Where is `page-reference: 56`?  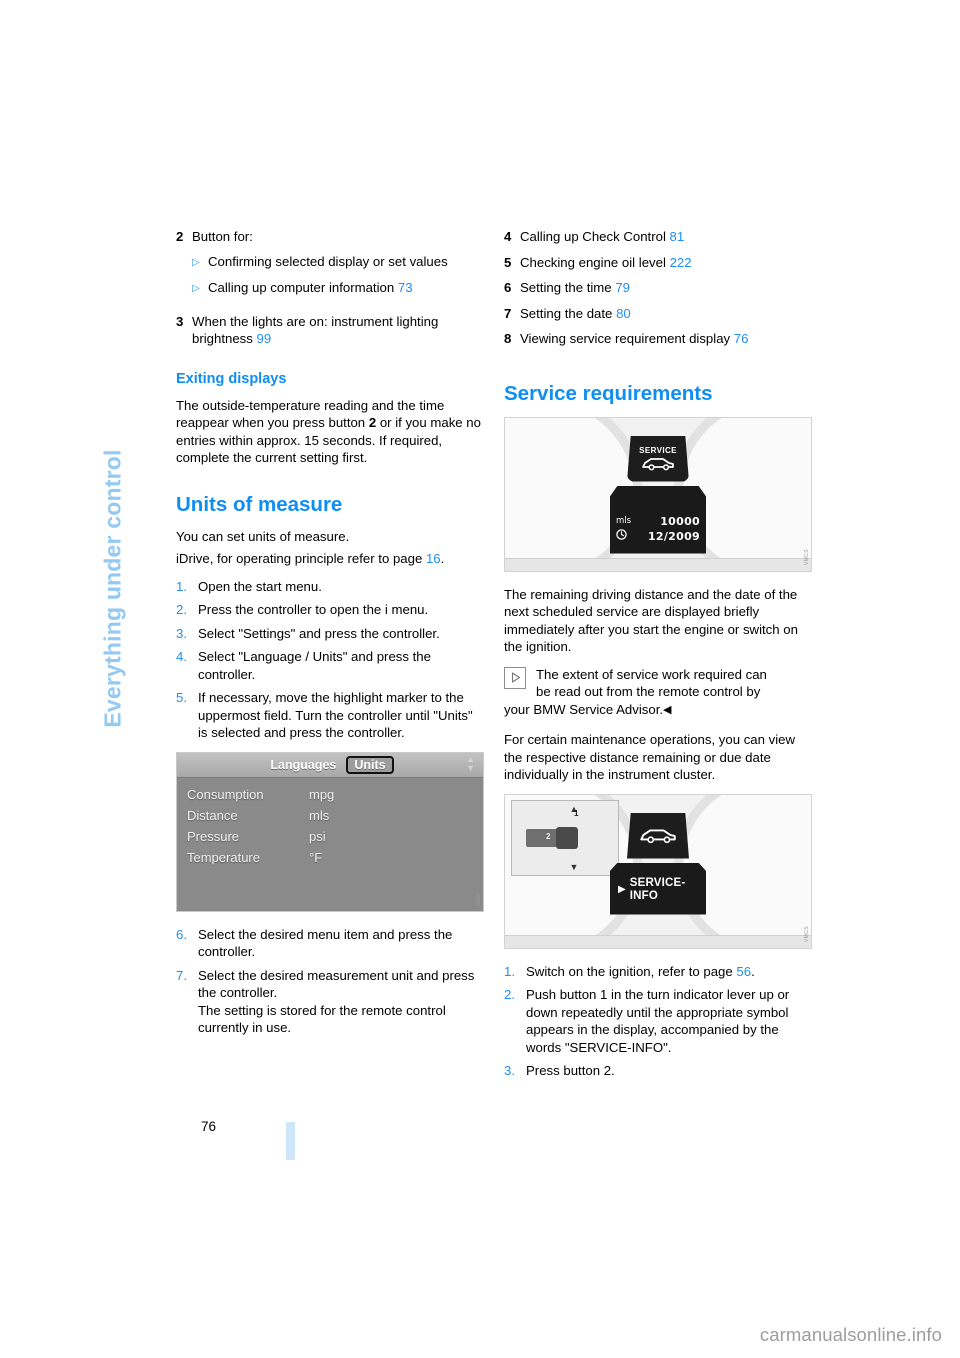
page-reference: 56 is located at coordinates (743, 971).